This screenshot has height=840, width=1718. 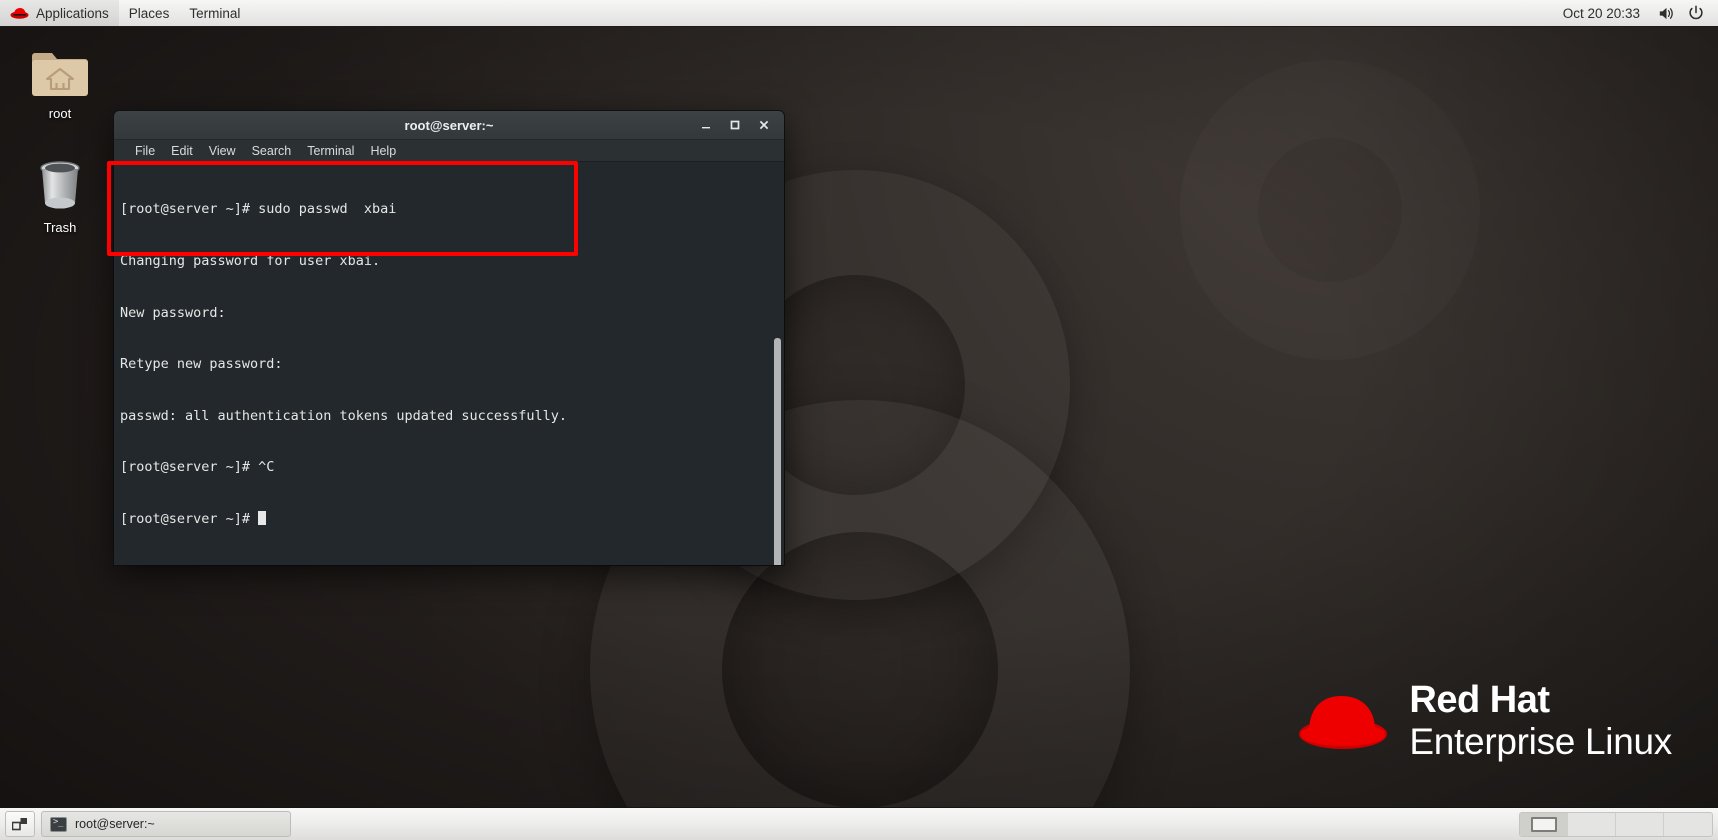 I want to click on desktop-icon-root: root, so click(x=60, y=79).